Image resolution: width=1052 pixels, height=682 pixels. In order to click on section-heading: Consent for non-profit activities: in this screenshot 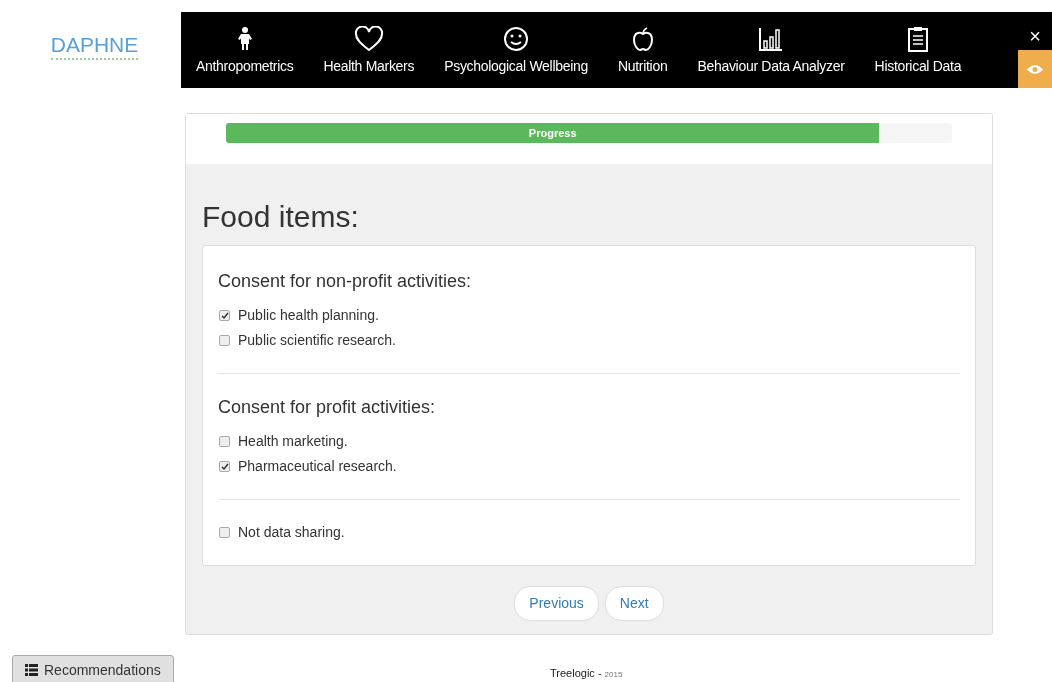, I will do `click(345, 281)`.